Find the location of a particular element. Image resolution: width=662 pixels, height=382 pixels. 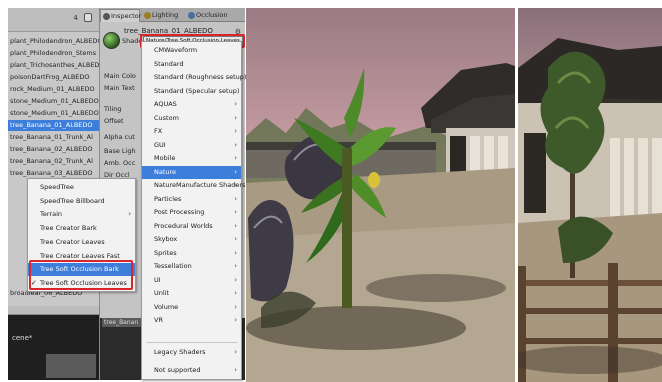

nature-menu-item: Tree Creator Bark is located at coordinates (81, 228).